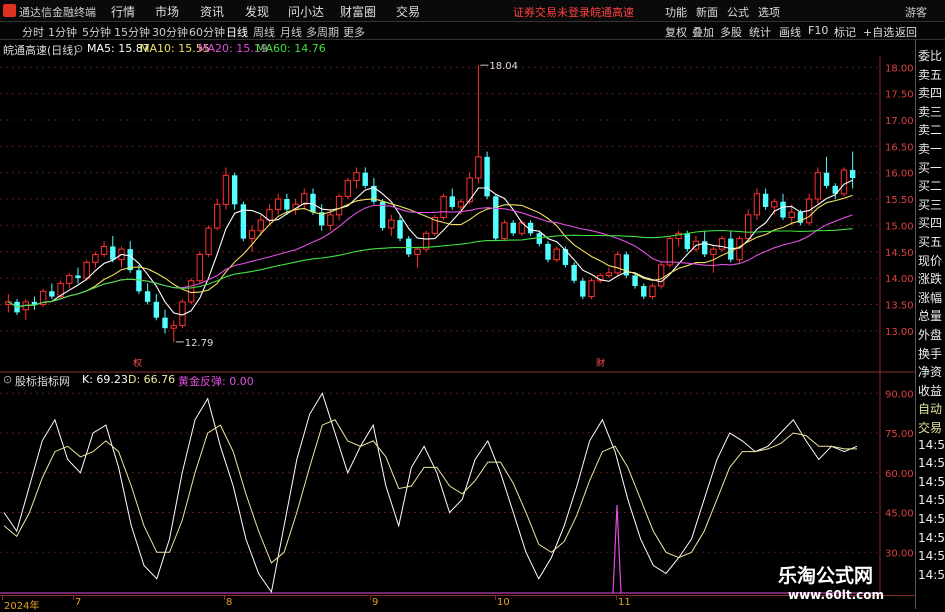 The width and height of the screenshot is (945, 612). I want to click on side-item-3: 卖三, so click(930, 111).